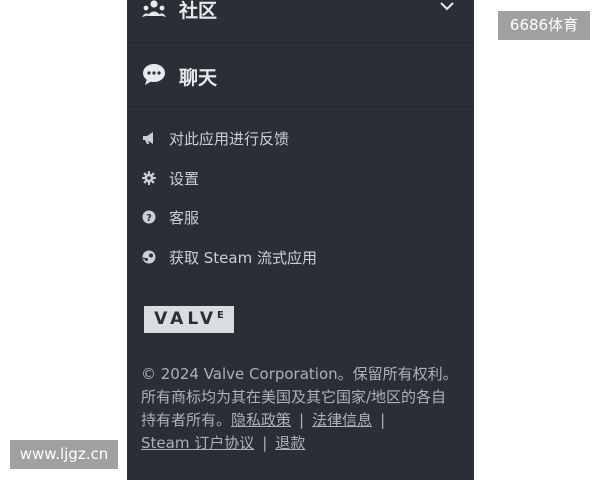 Image resolution: width=600 pixels, height=480 pixels. What do you see at coordinates (149, 178) in the screenshot?
I see `gear-icon` at bounding box center [149, 178].